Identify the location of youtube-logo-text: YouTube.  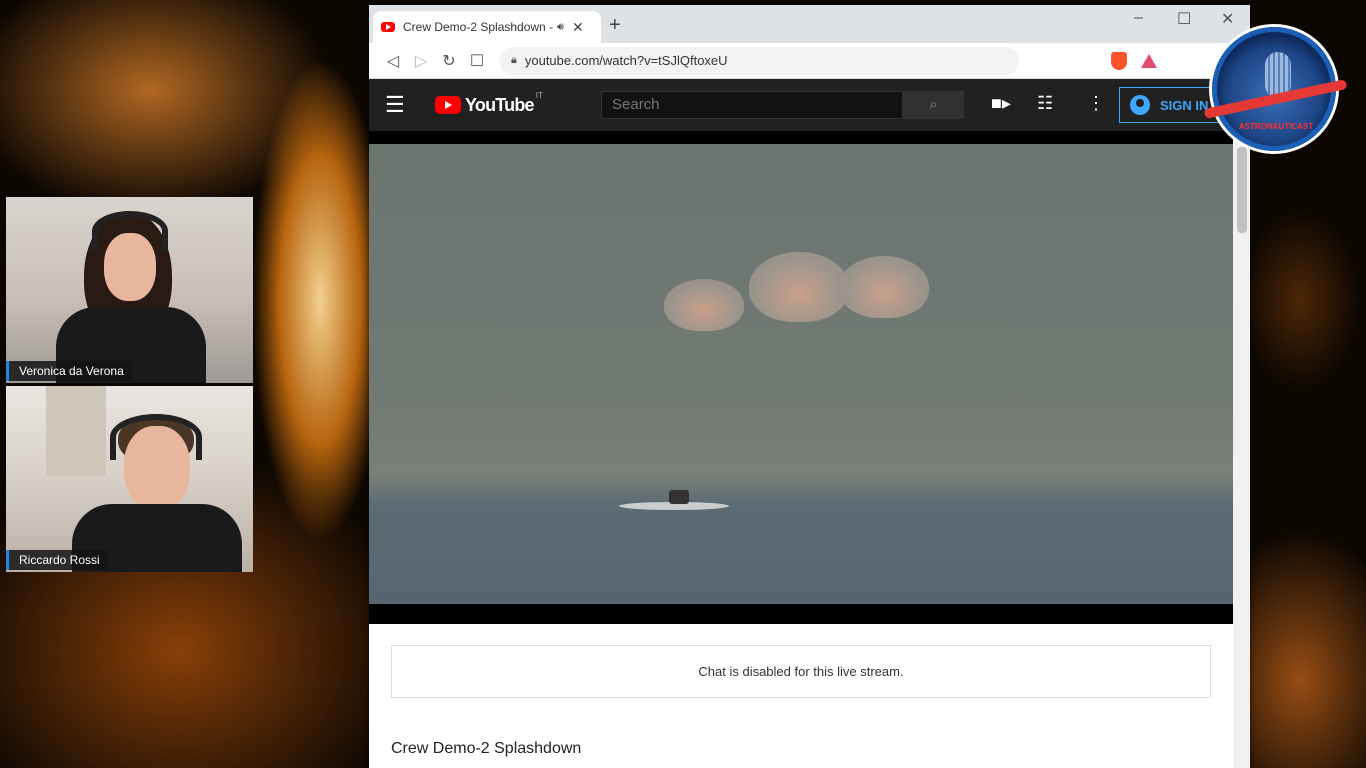
(500, 104).